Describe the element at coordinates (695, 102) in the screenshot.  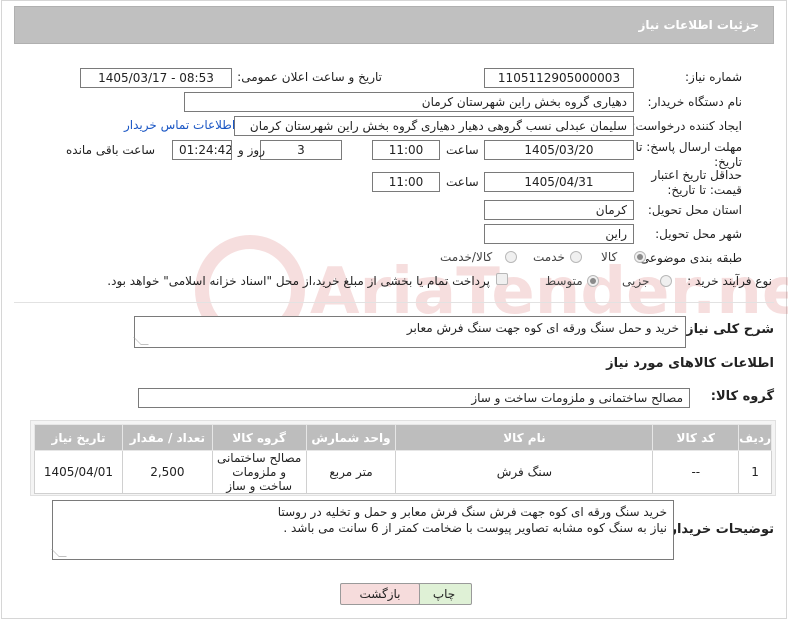
I see `buyer-org-label: نام دستگاه خریدار:` at that location.